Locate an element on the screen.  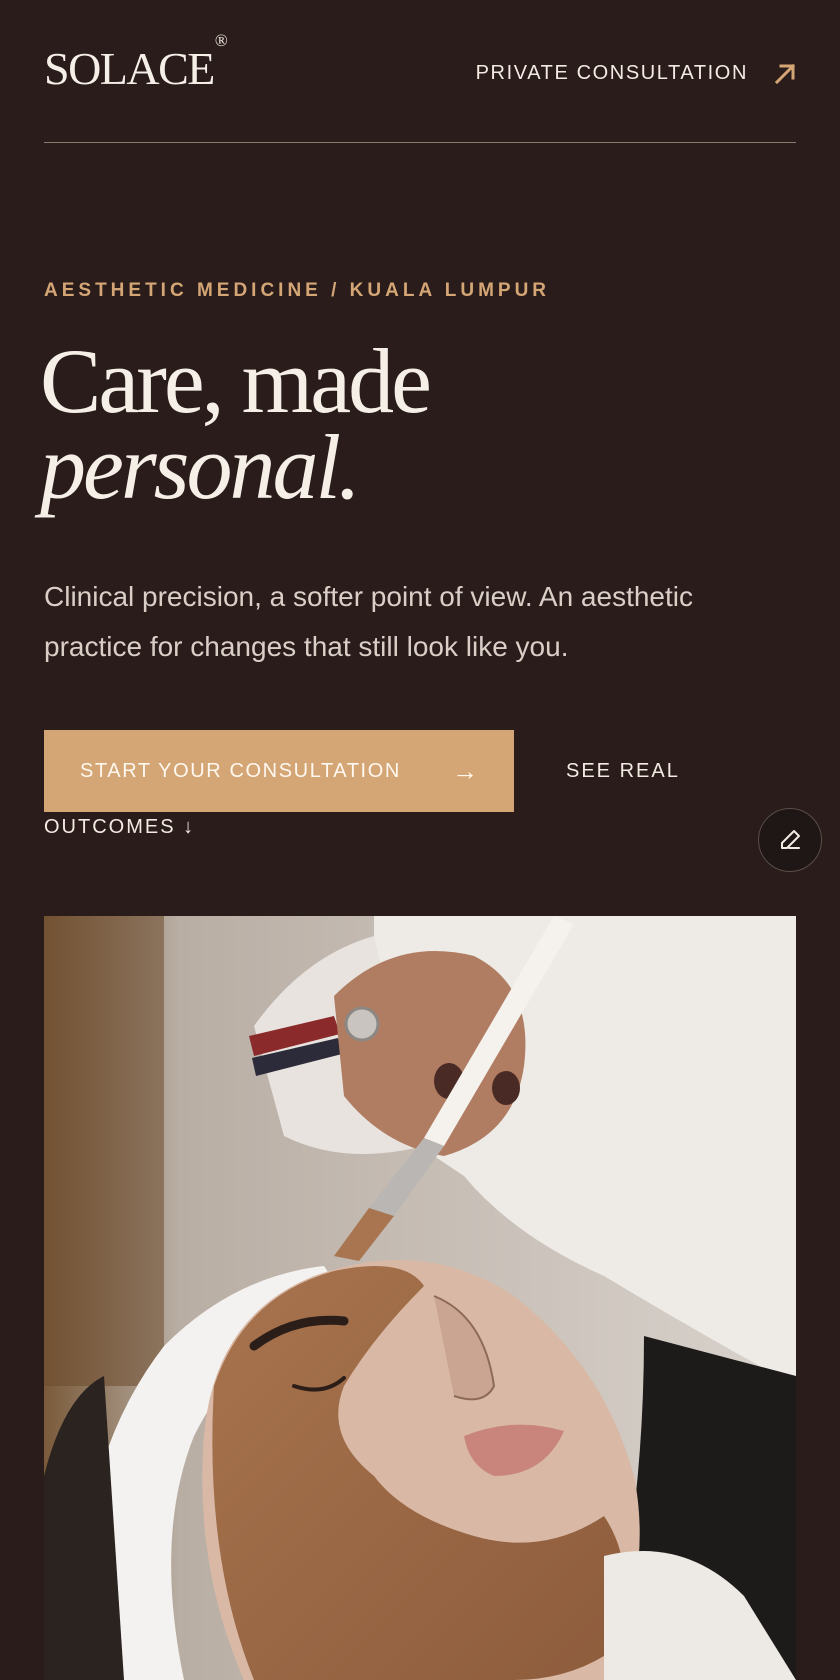
start-consultation-button: START YOUR CONSULTATION → is located at coordinates (279, 771).